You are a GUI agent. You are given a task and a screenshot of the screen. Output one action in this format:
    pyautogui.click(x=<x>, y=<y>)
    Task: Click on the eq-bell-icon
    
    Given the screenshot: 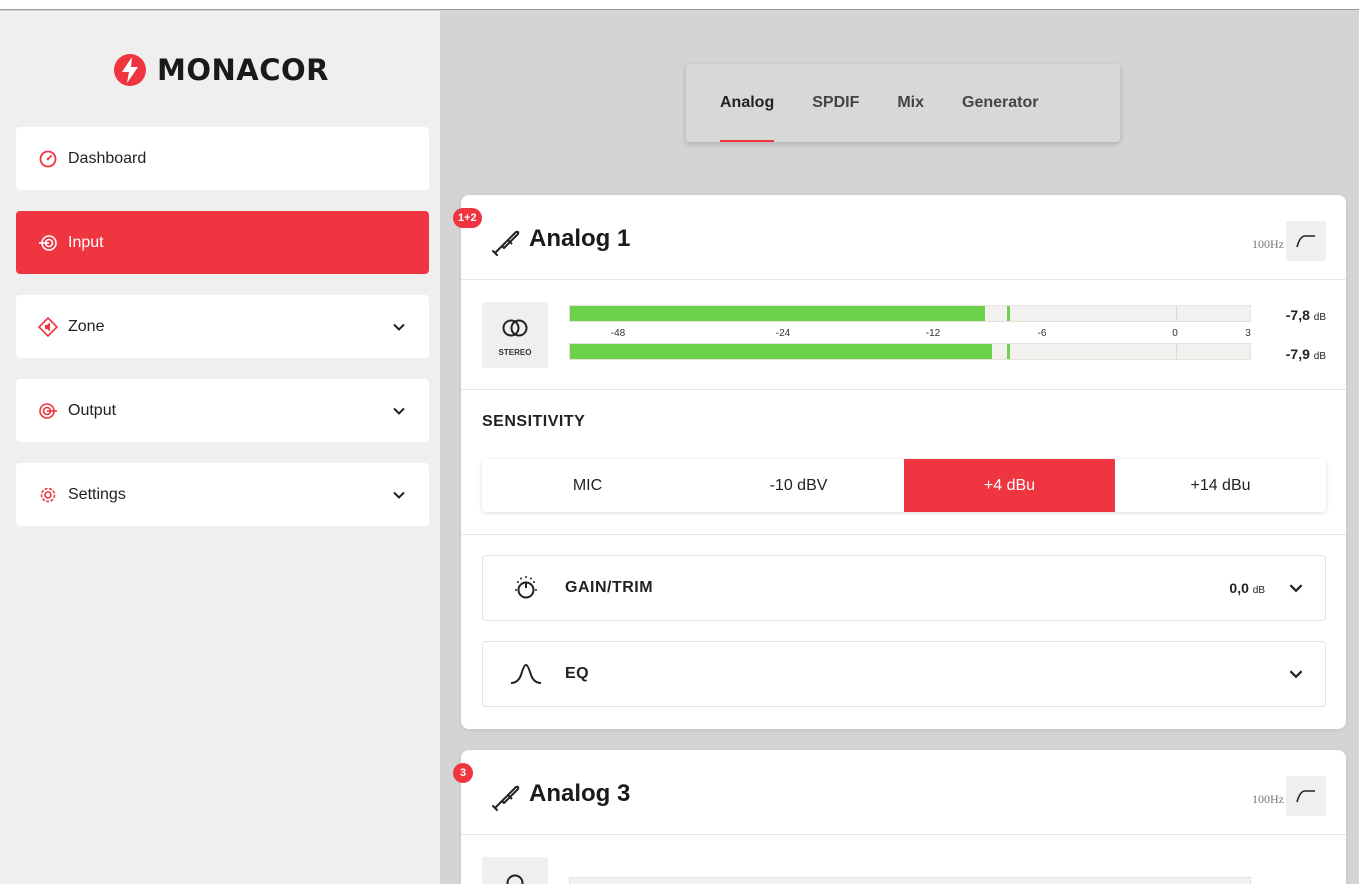 What is the action you would take?
    pyautogui.click(x=526, y=674)
    